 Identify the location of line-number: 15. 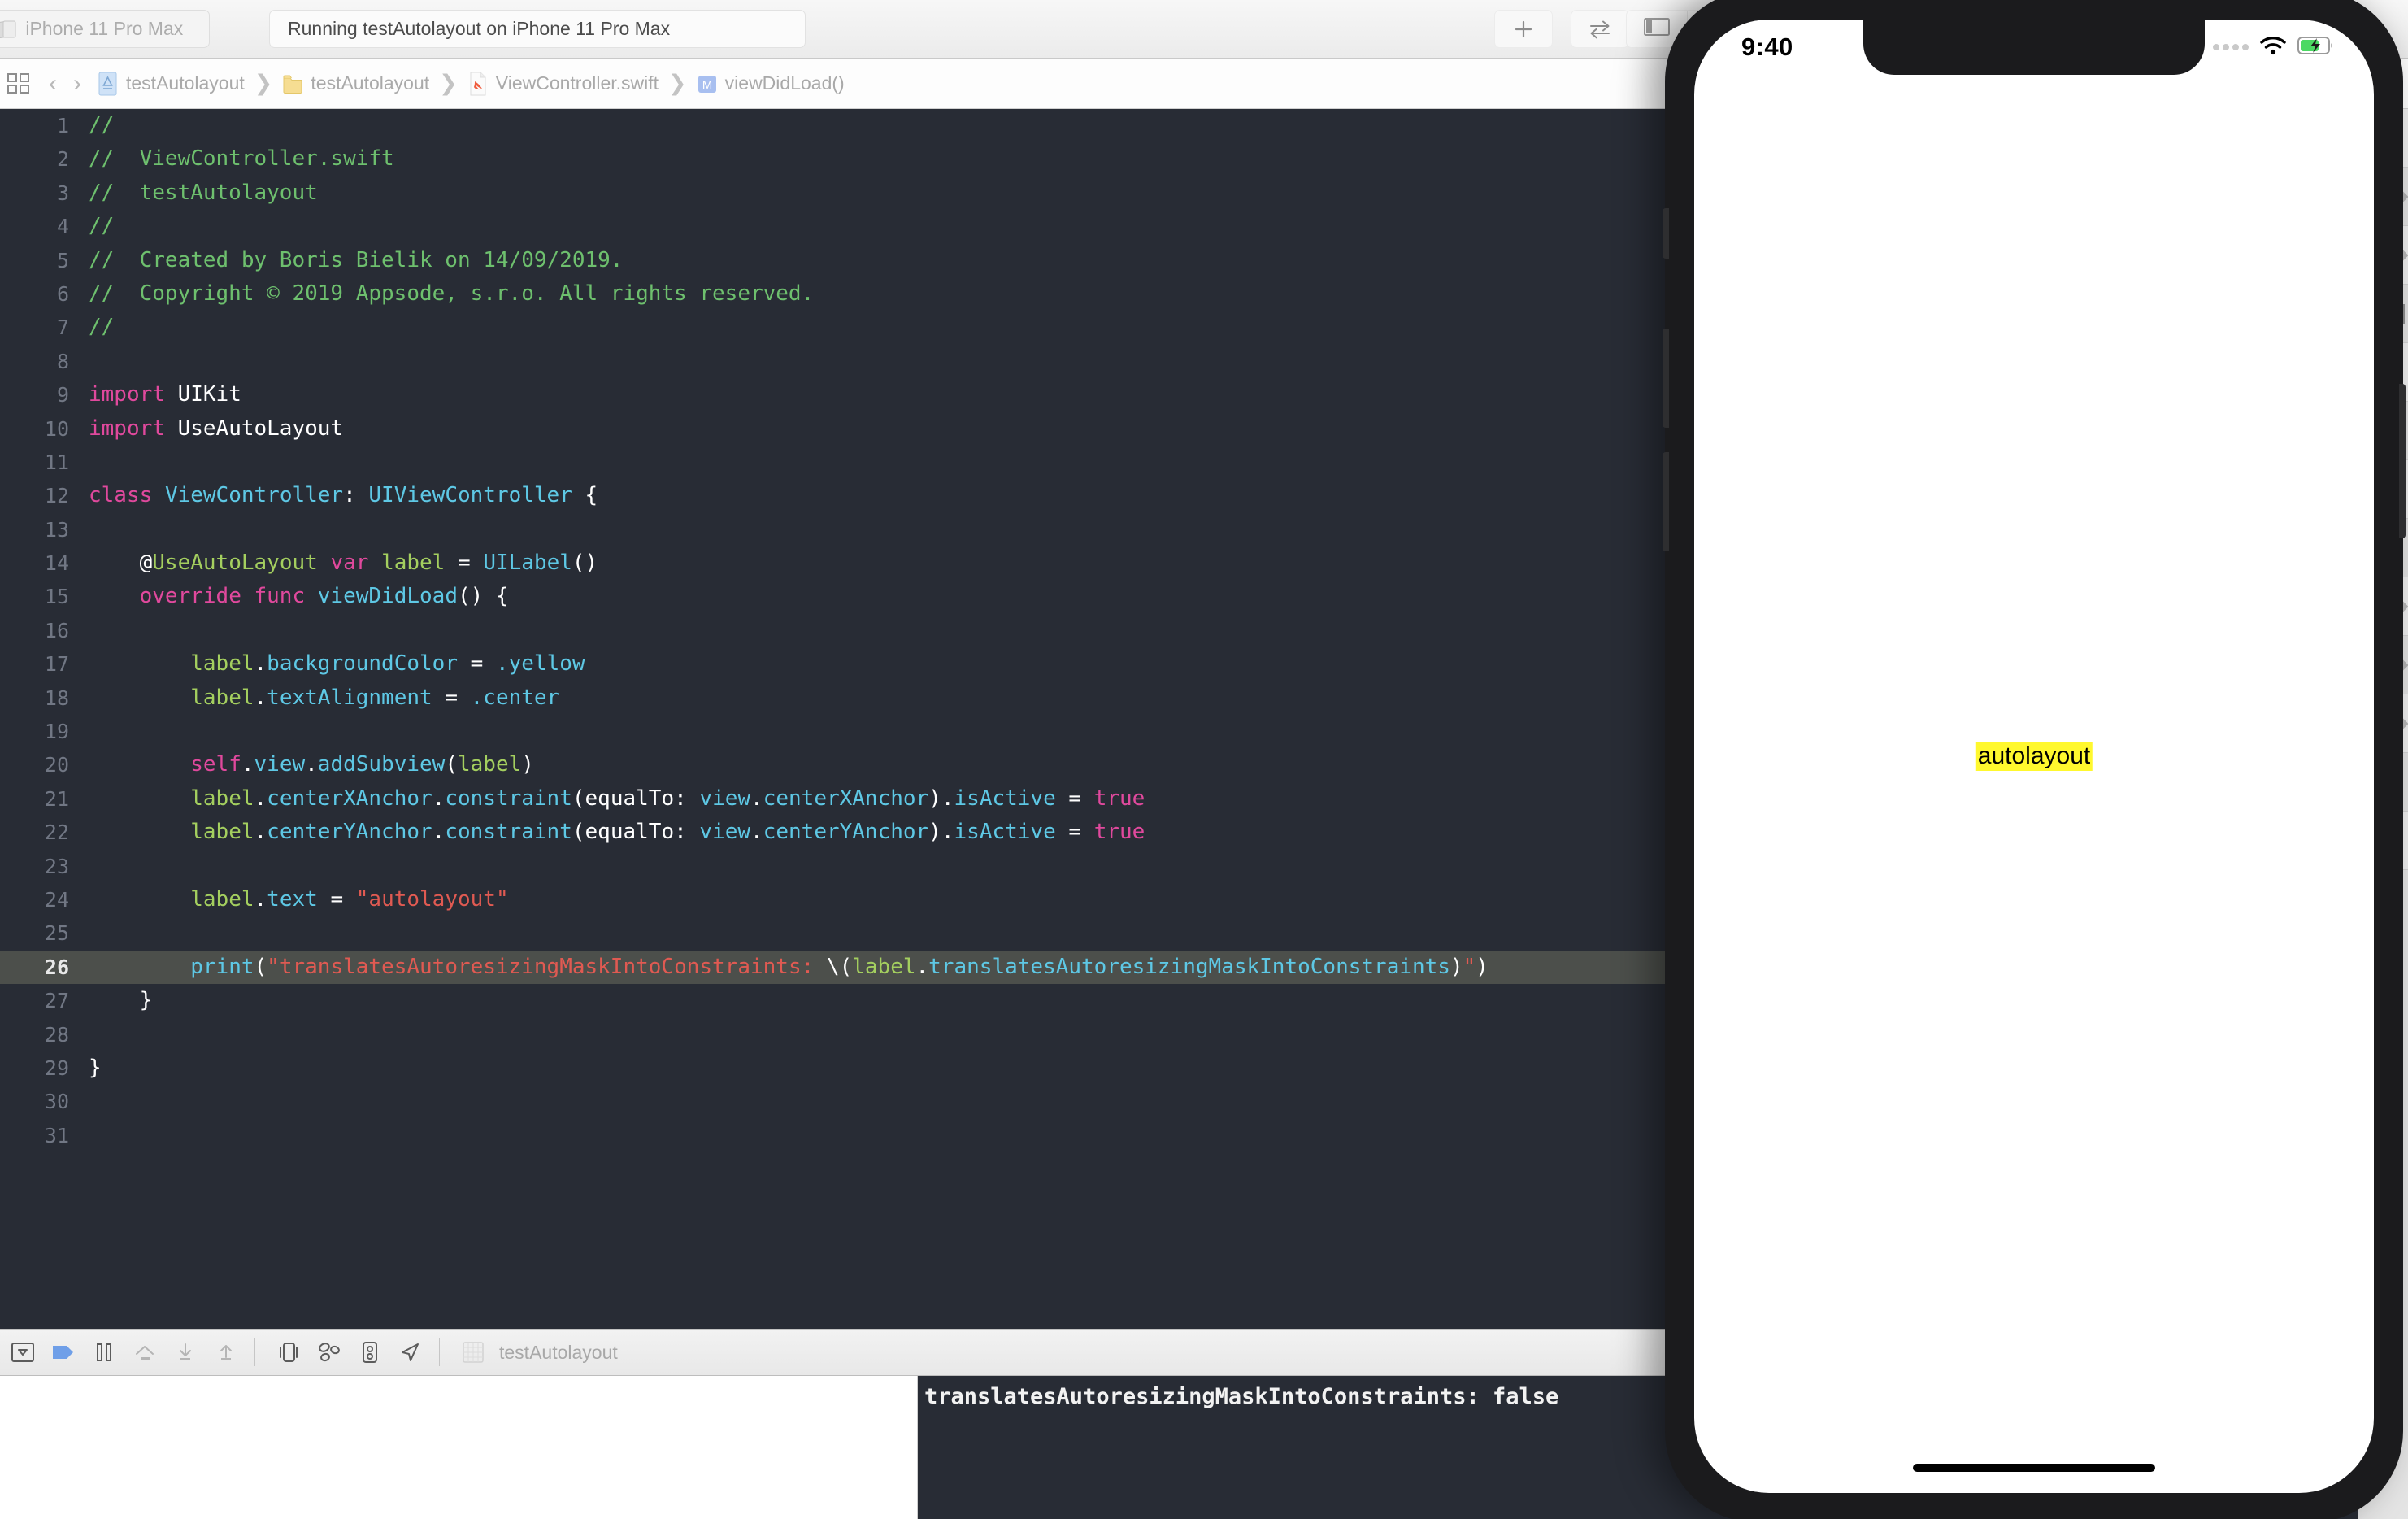
(56, 597).